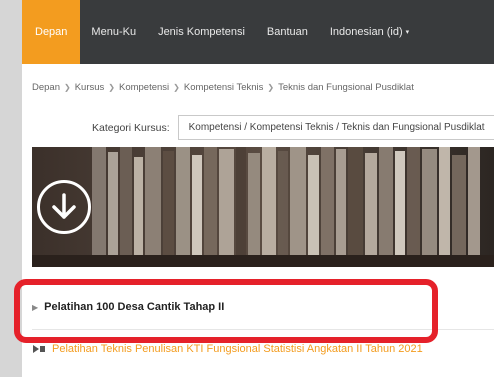 The height and width of the screenshot is (377, 494). What do you see at coordinates (144, 87) in the screenshot?
I see `breadcrumb-item: Kompetensi` at bounding box center [144, 87].